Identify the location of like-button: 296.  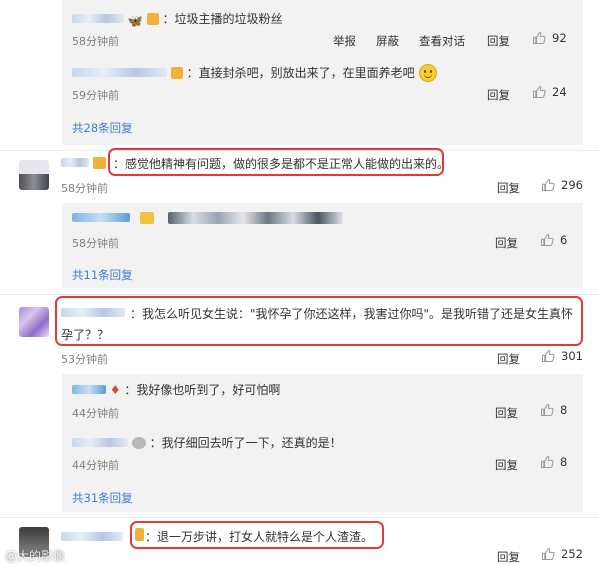
(562, 185).